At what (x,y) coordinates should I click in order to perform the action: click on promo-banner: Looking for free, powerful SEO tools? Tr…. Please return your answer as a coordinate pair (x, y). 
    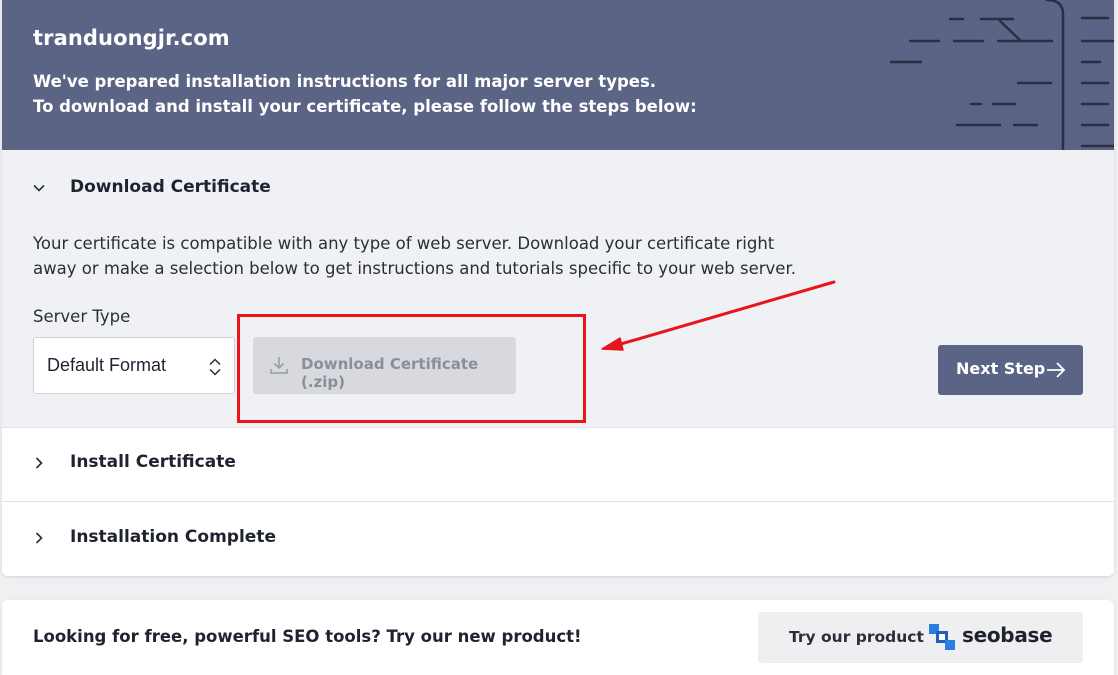
    Looking at the image, I should click on (558, 637).